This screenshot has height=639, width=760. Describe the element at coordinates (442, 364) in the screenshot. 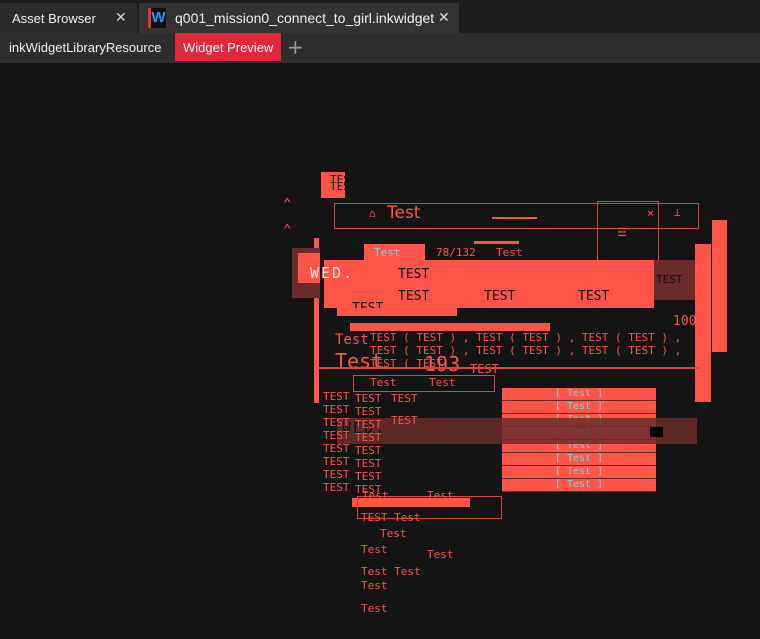

I see `widget-number-193: 193` at that location.